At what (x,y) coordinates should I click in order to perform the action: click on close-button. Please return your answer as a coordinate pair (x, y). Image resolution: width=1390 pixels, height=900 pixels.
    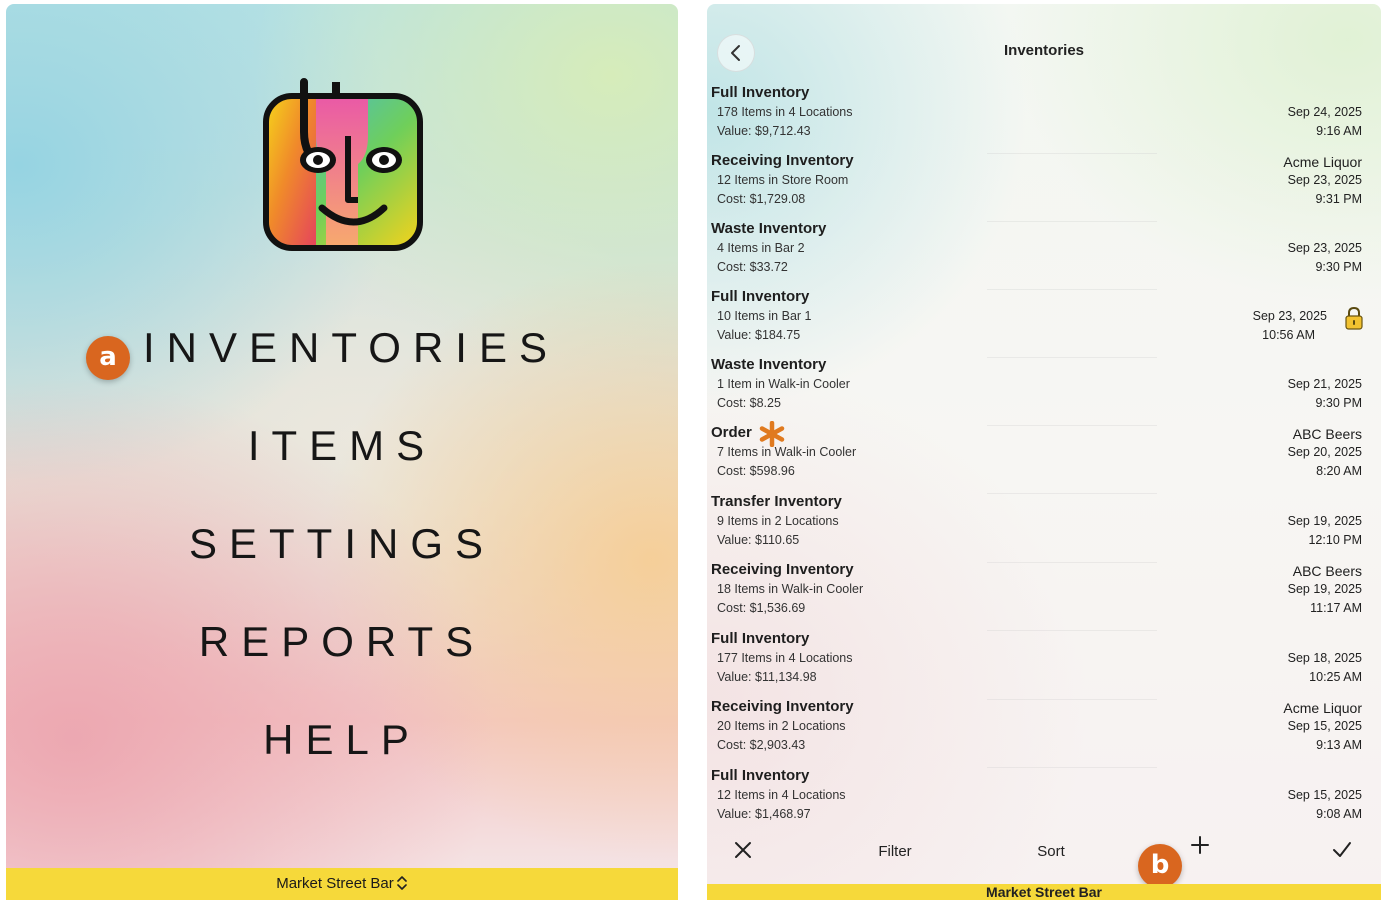
    Looking at the image, I should click on (743, 852).